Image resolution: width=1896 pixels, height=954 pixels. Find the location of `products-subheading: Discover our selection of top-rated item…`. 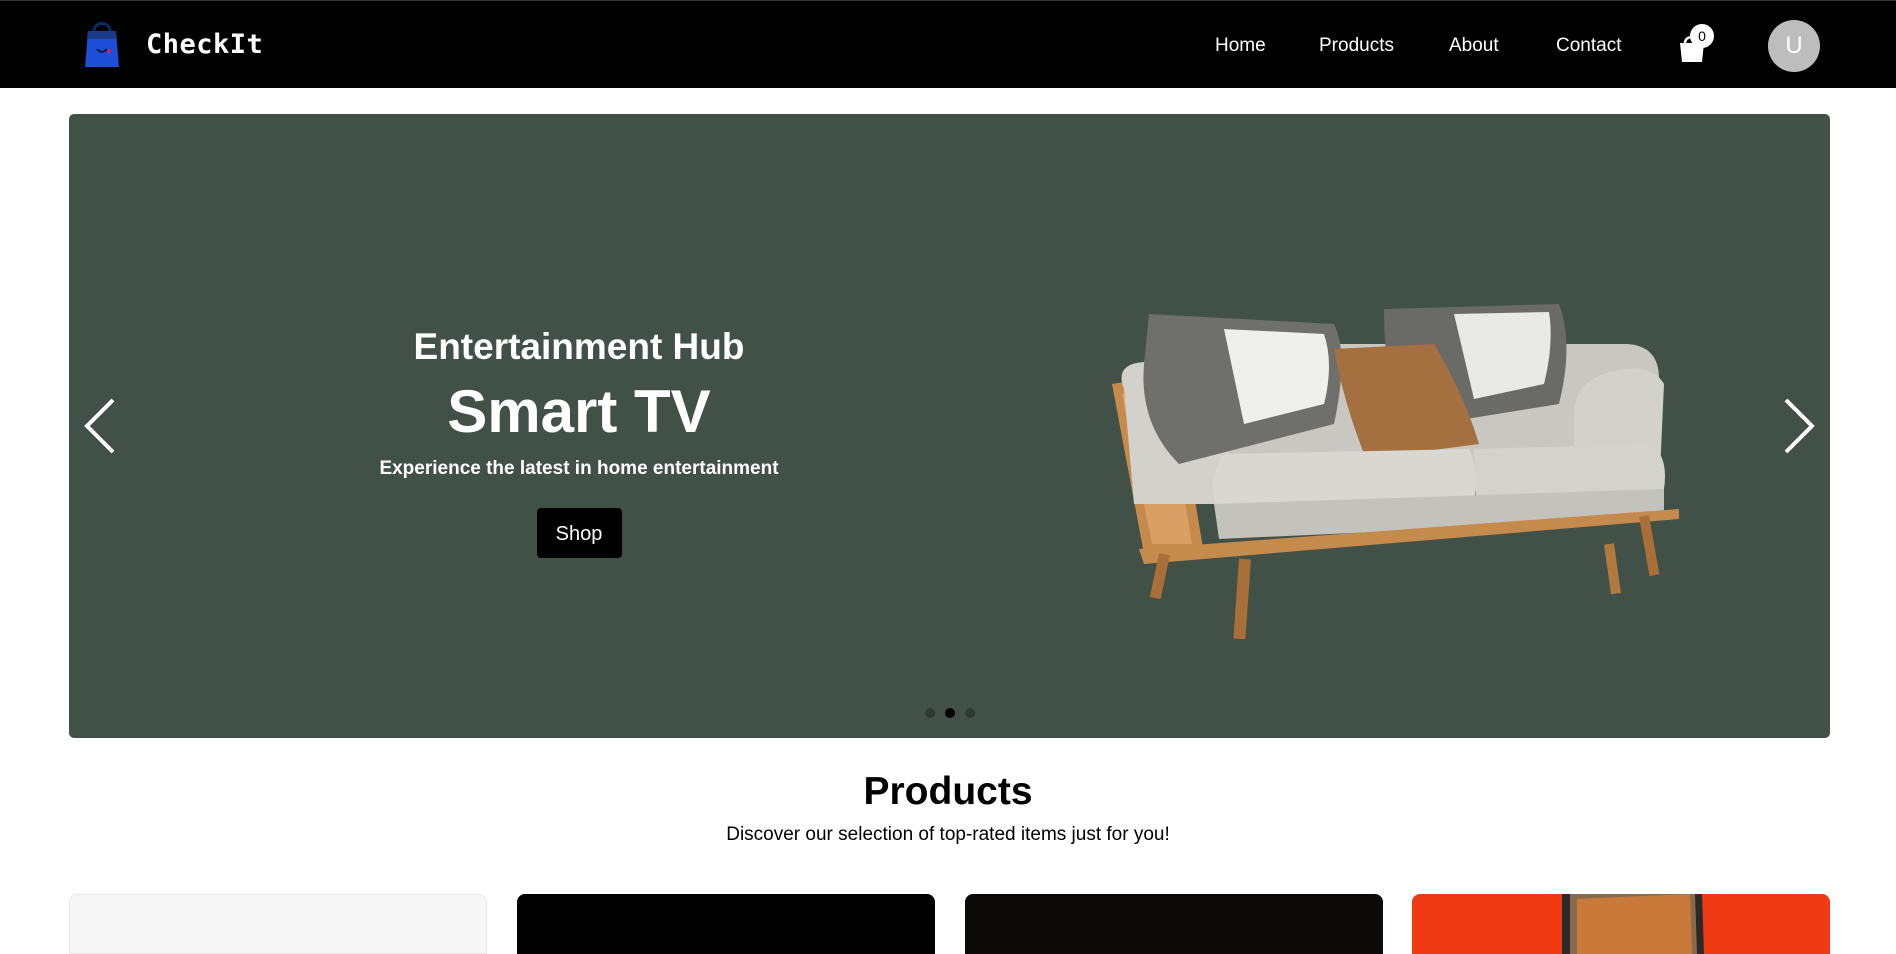

products-subheading: Discover our selection of top-rated item… is located at coordinates (948, 834).